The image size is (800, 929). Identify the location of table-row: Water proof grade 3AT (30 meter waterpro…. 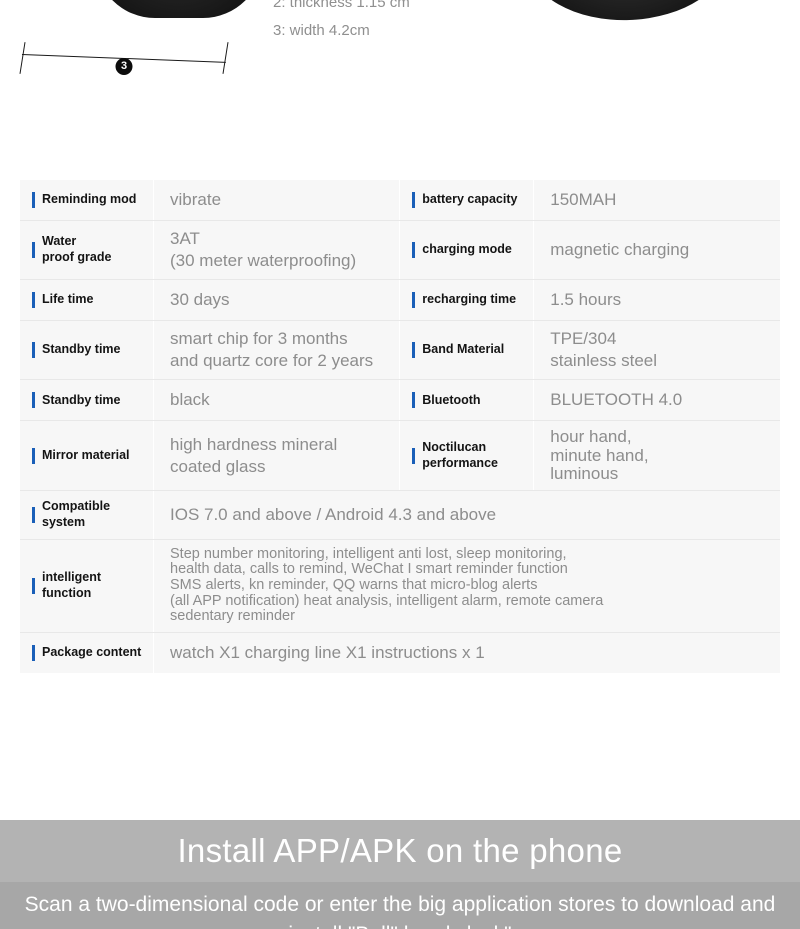
(400, 250).